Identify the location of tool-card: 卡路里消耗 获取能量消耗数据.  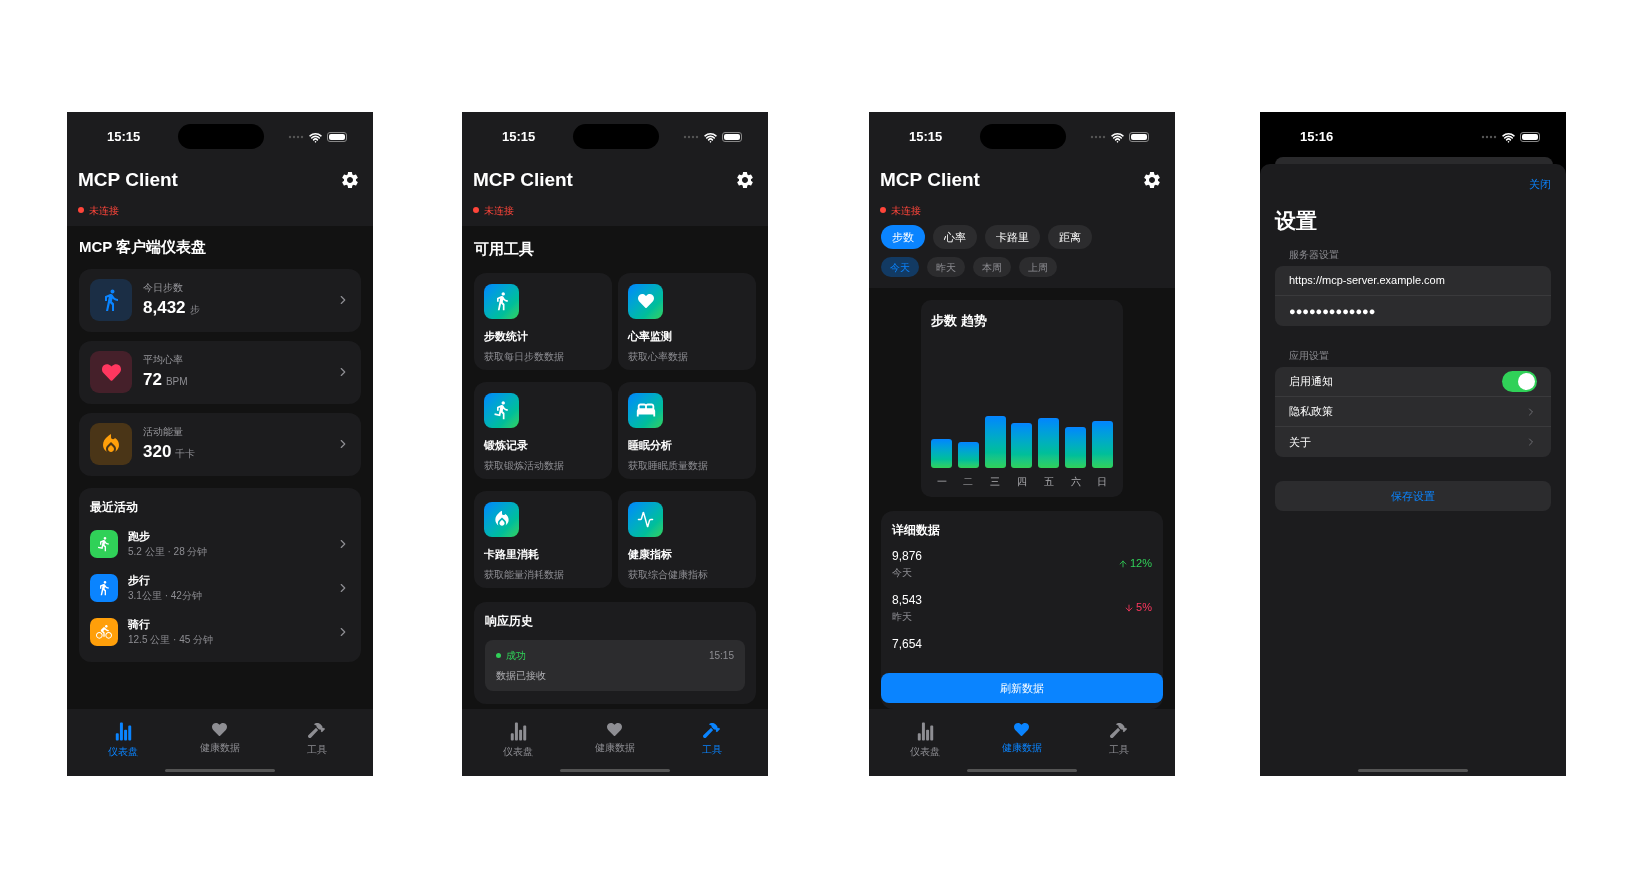
(543, 539).